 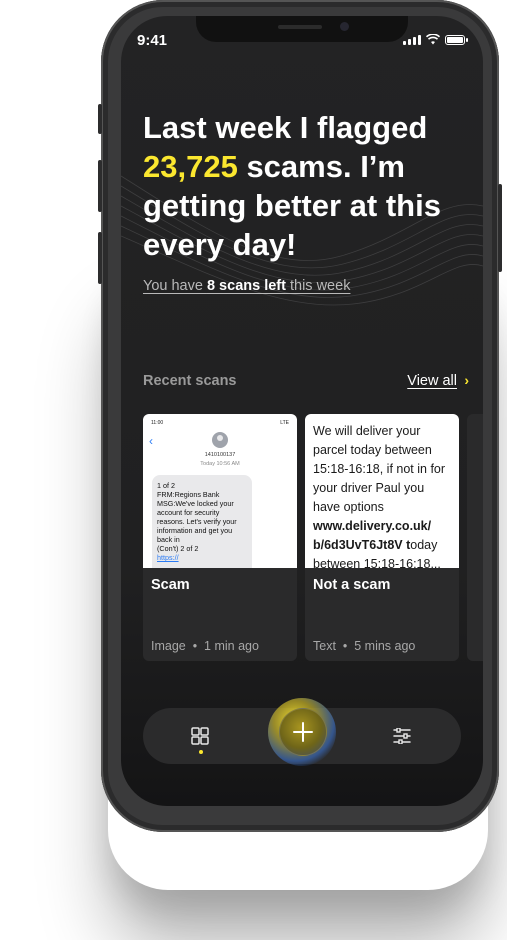 I want to click on status-icons, so click(x=435, y=39).